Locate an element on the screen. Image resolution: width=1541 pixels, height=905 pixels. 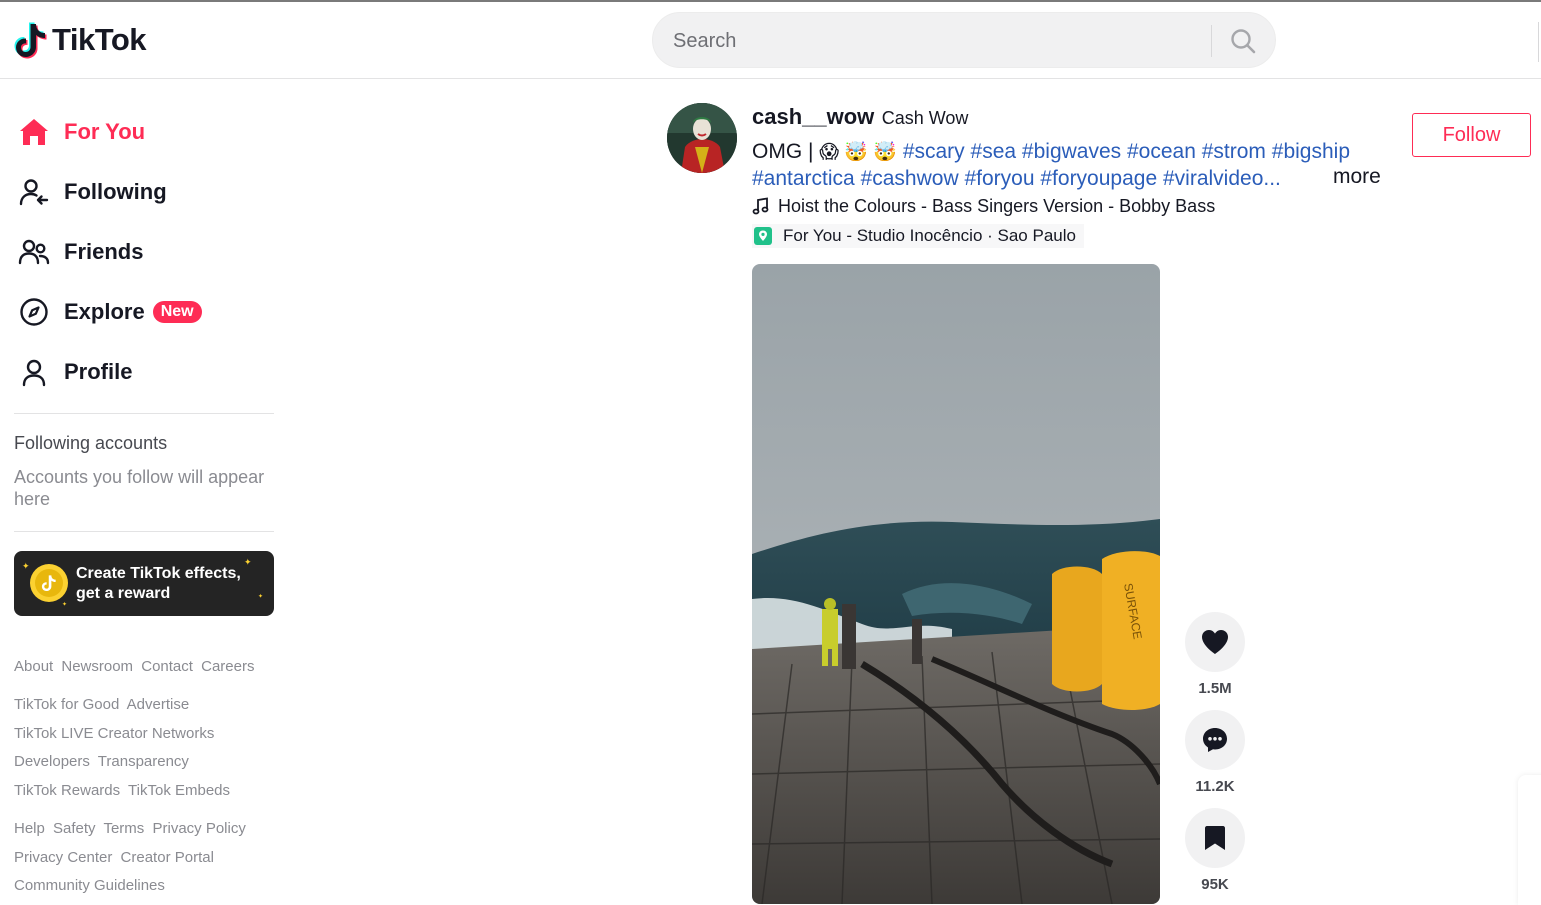
sidebar-item-label: Profile is located at coordinates (98, 371).